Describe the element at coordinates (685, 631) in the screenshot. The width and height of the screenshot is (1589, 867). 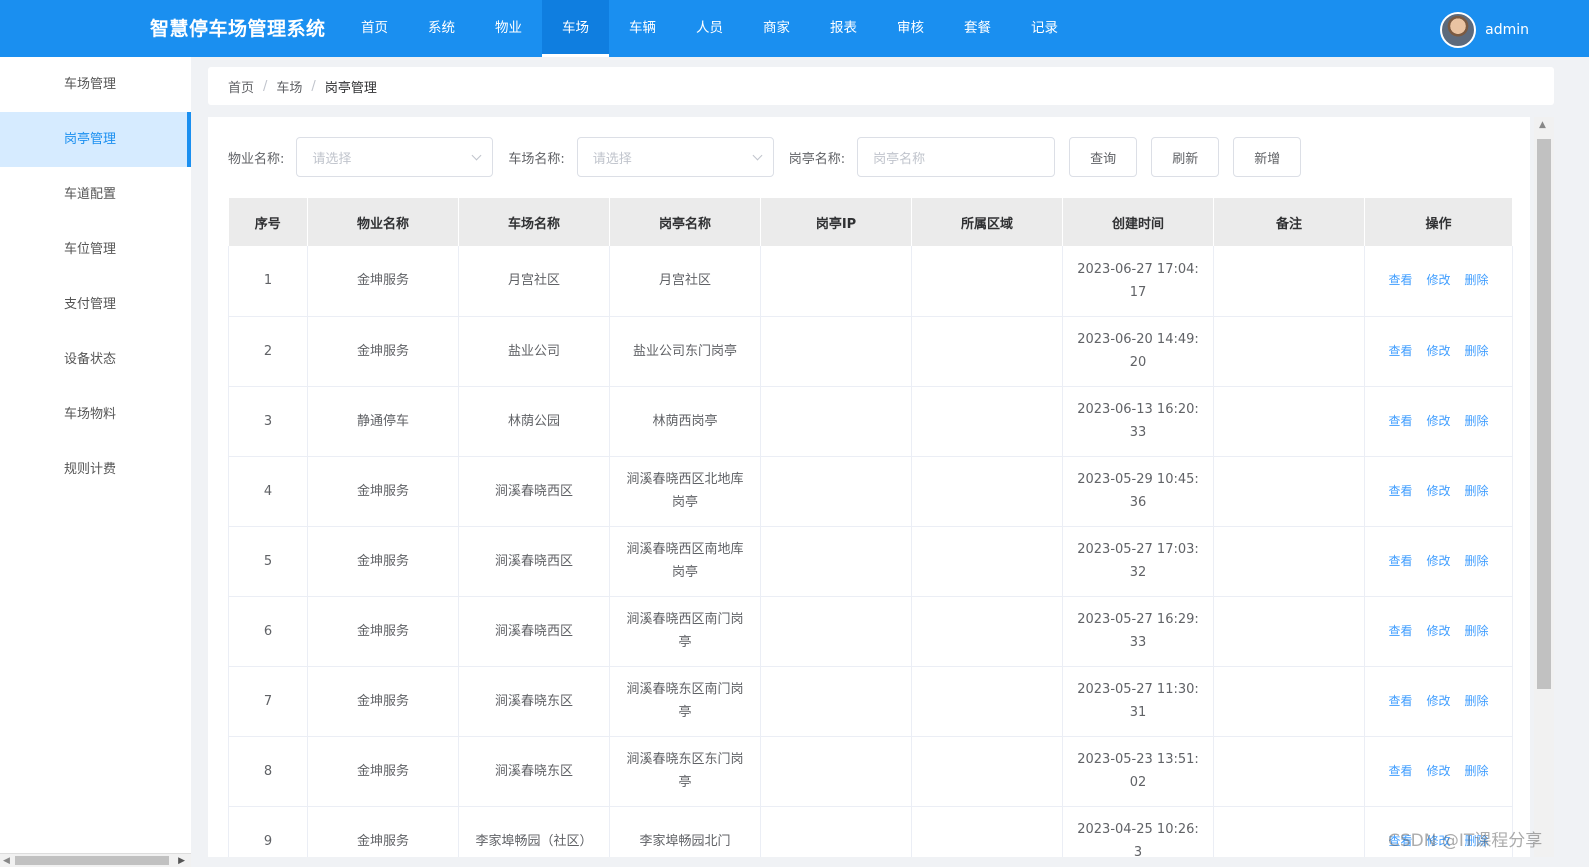
I see `table-cell: 涧溪春晓西区南门岗亭` at that location.